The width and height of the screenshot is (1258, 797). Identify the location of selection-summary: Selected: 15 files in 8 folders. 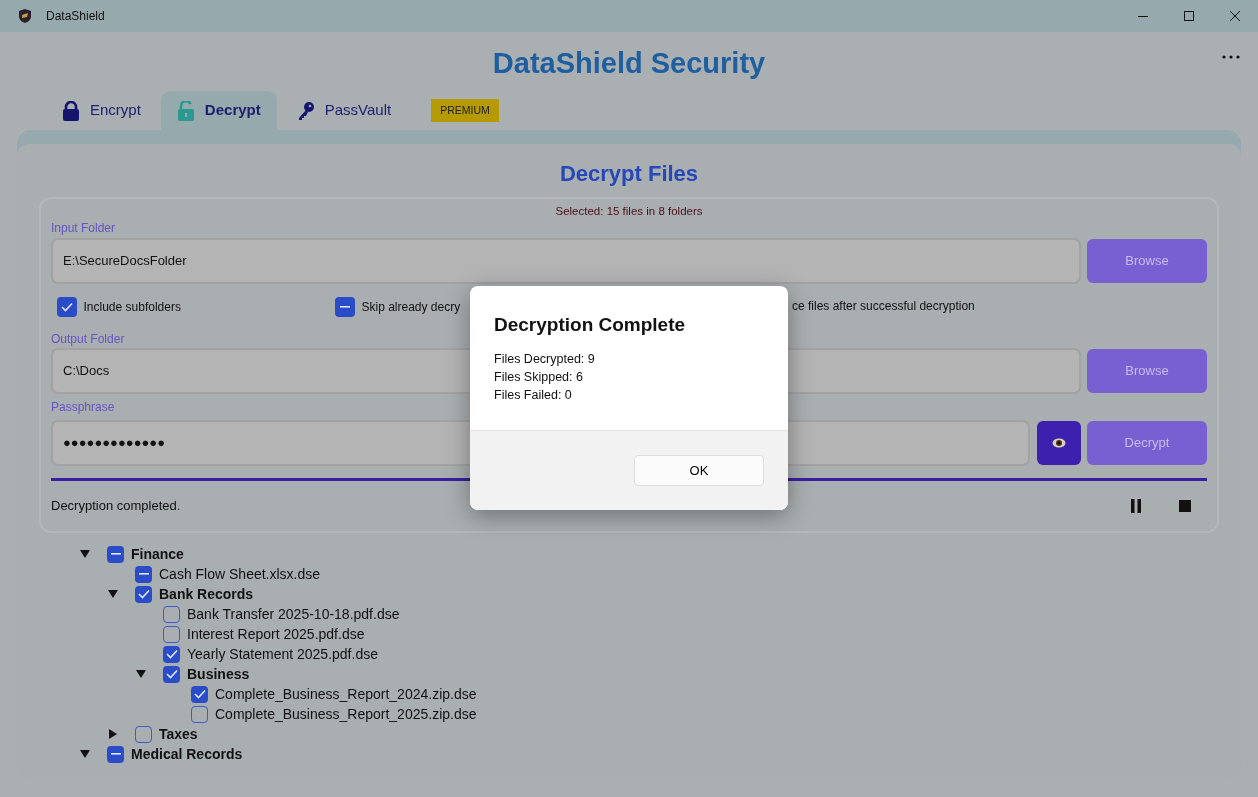
(629, 211).